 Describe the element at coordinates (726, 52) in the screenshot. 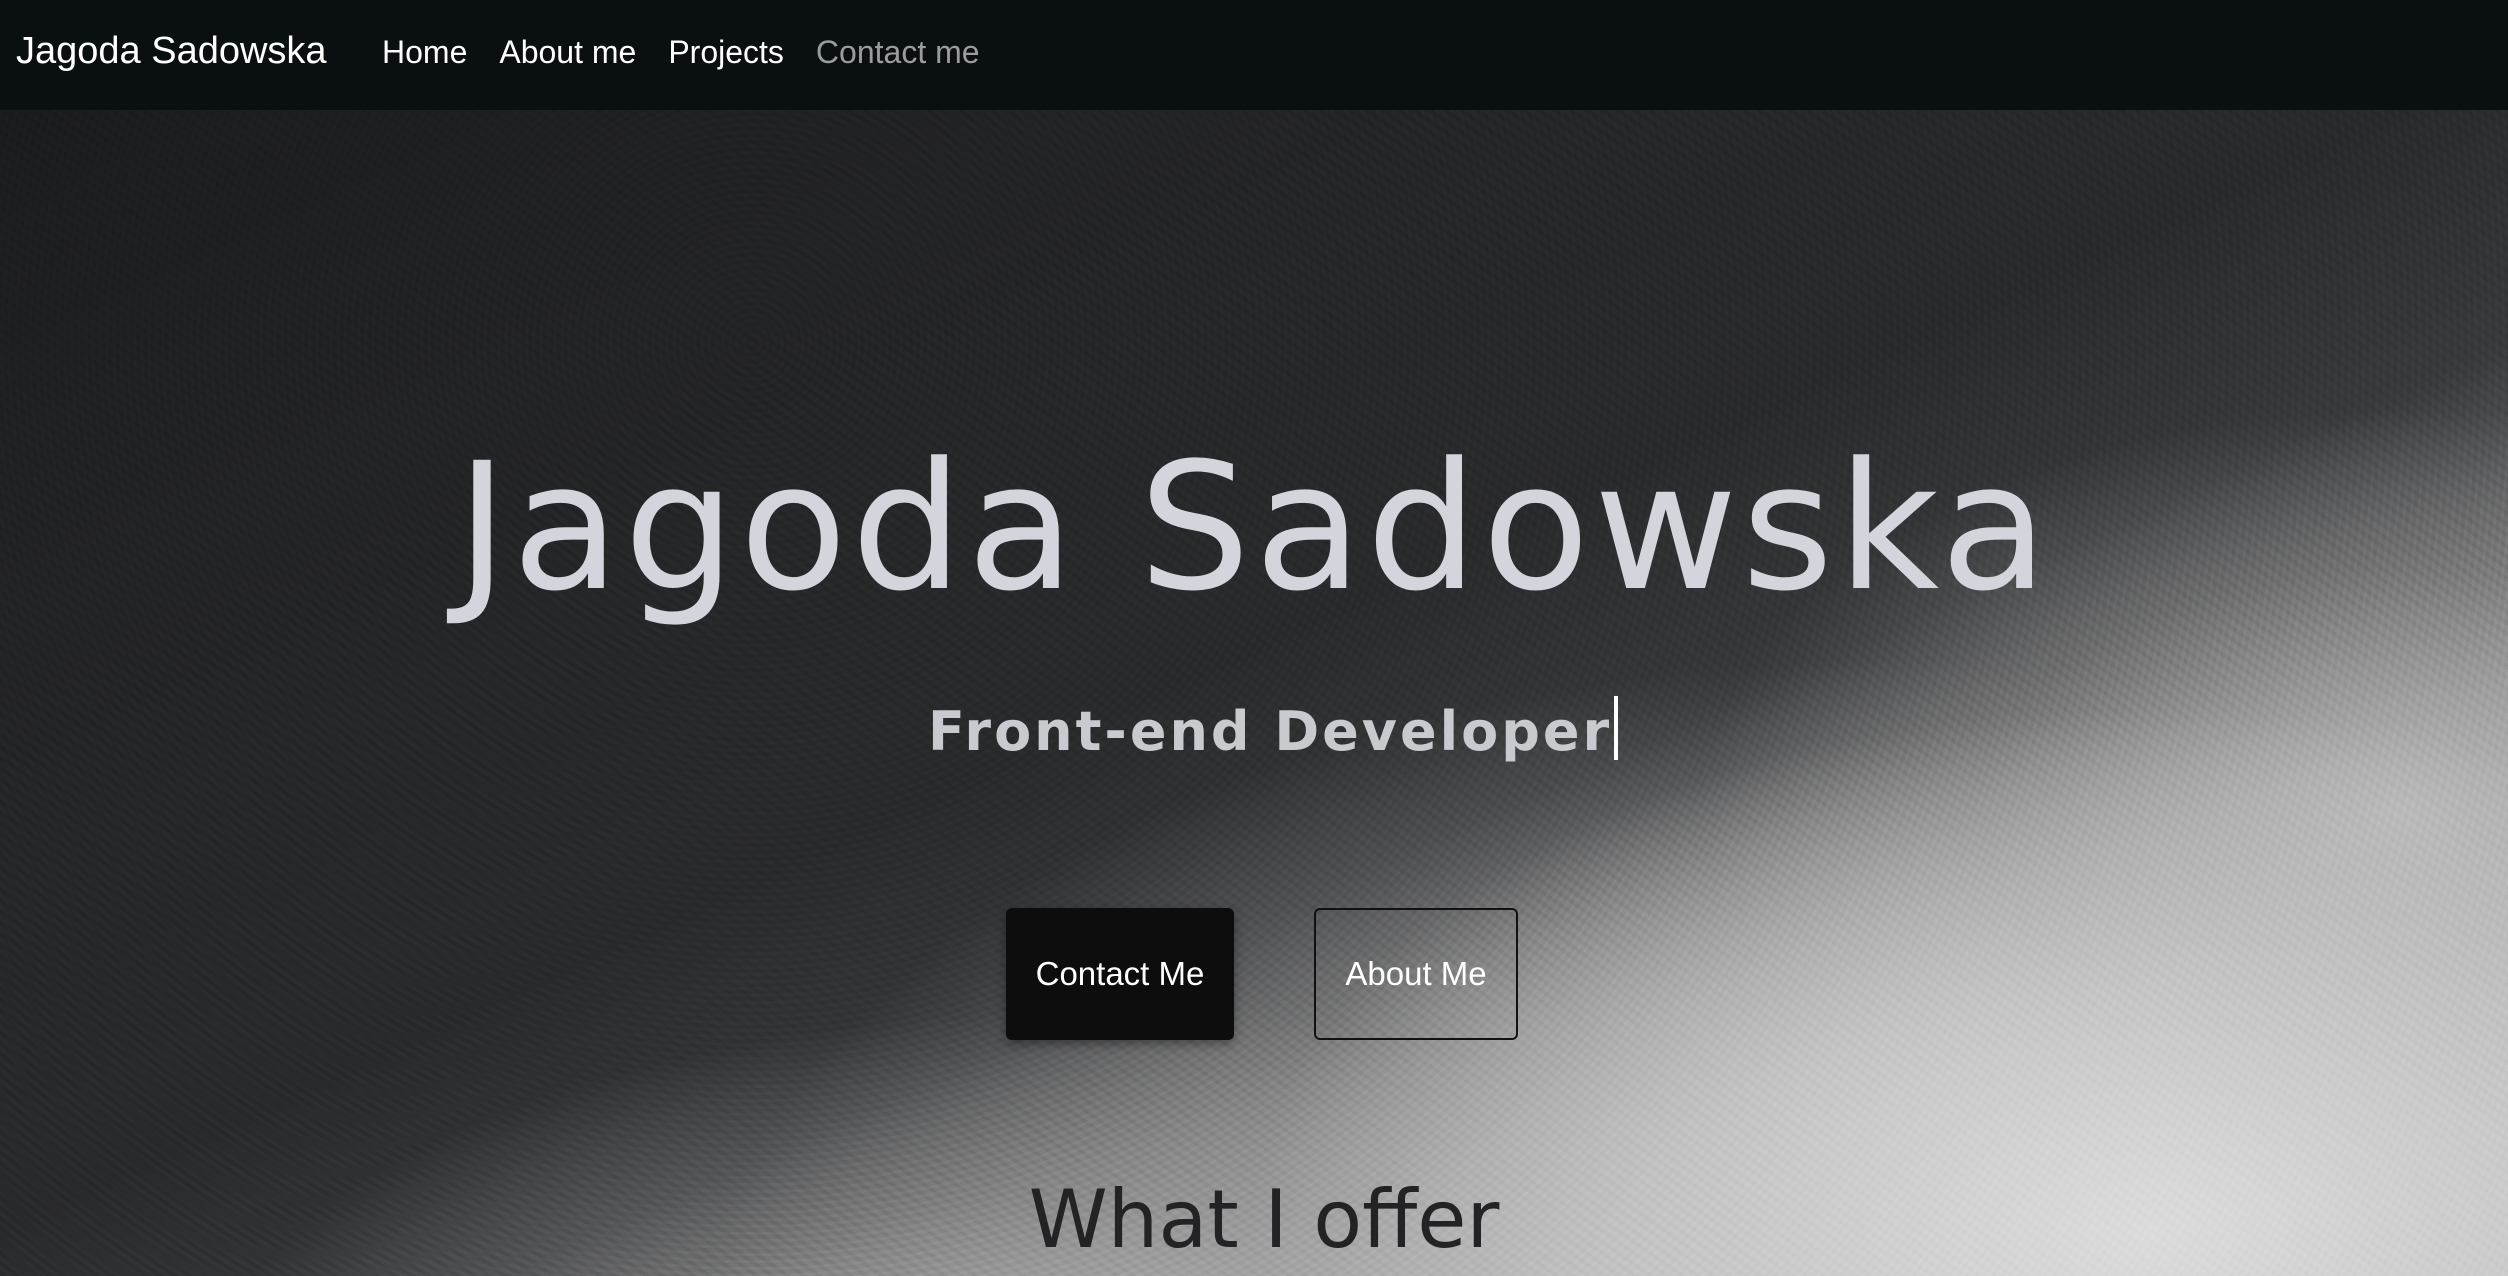

I see `nav-link-projects: Projects` at that location.